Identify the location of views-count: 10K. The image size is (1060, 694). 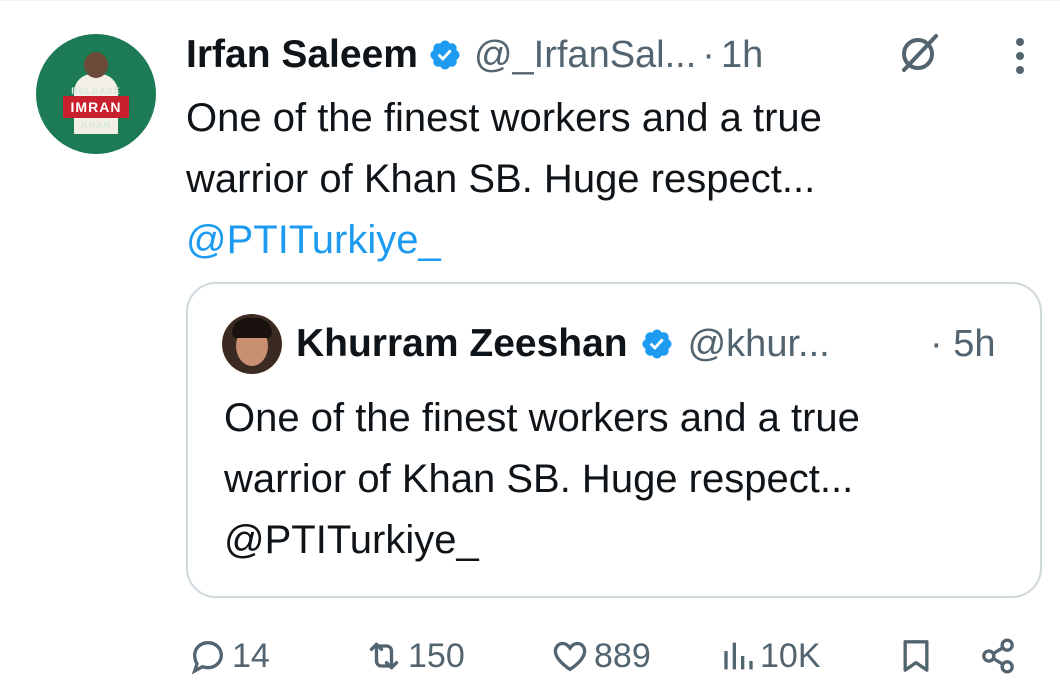
(790, 655).